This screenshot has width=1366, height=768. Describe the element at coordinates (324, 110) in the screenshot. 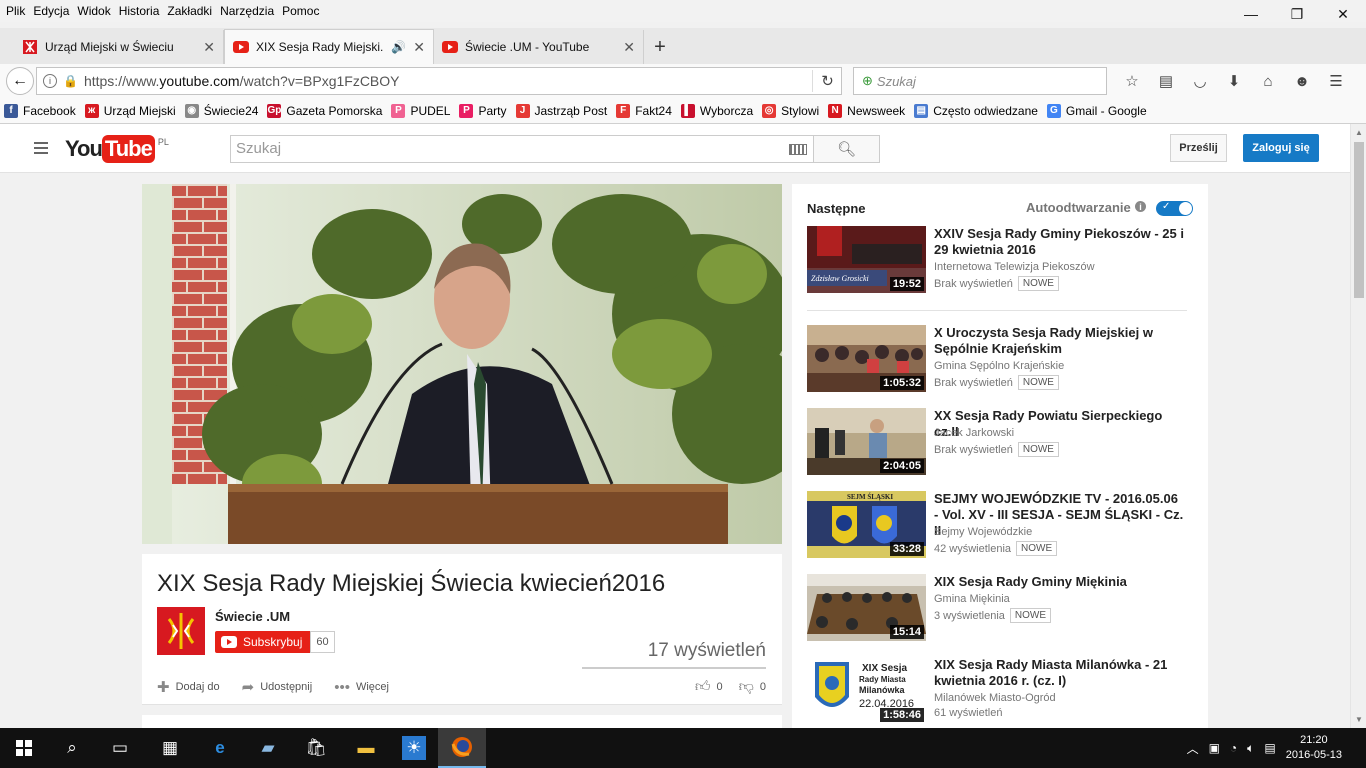

I see `bookmark-item: Gp Gazeta Pomorska` at that location.